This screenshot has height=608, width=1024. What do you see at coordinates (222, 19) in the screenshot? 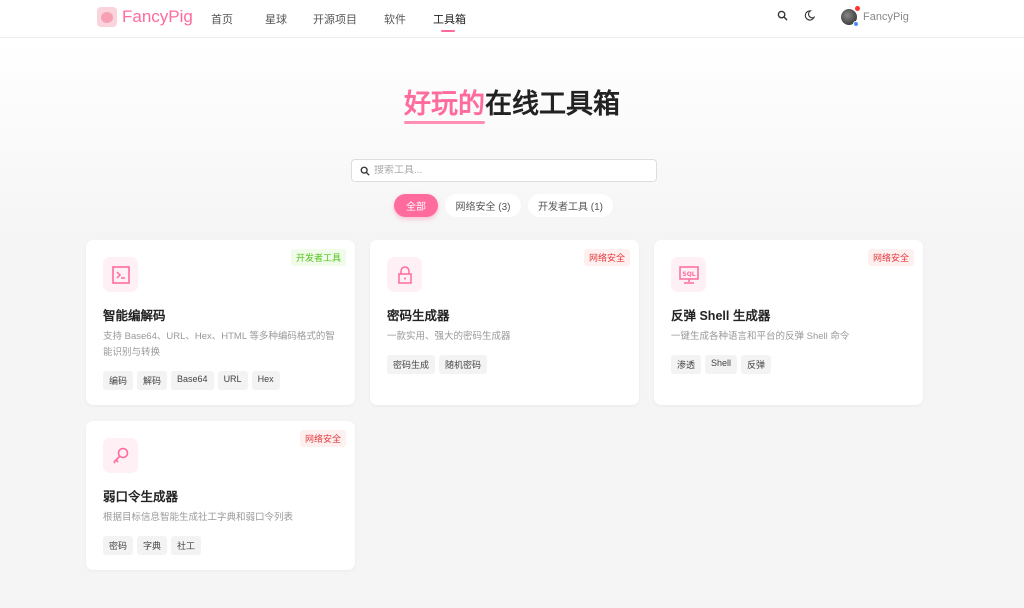
I see `nav-home: 首页` at bounding box center [222, 19].